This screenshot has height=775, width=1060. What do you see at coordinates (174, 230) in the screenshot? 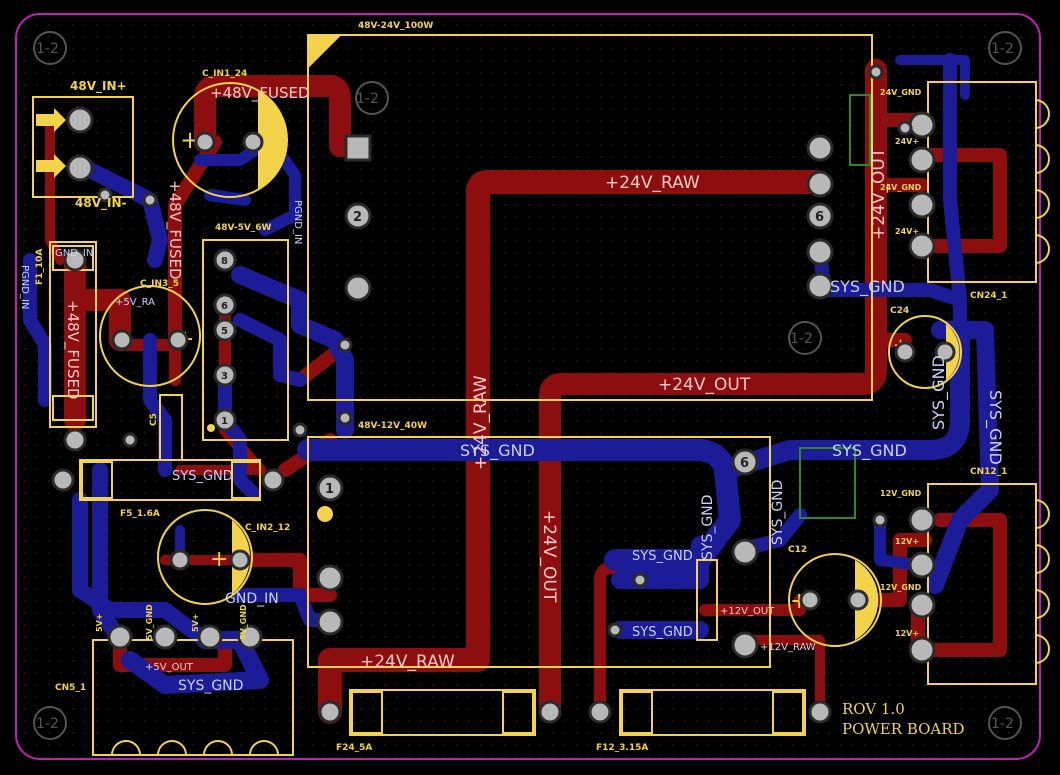
I see `net-label-48v-fused-2: +48V_FUSED` at bounding box center [174, 230].